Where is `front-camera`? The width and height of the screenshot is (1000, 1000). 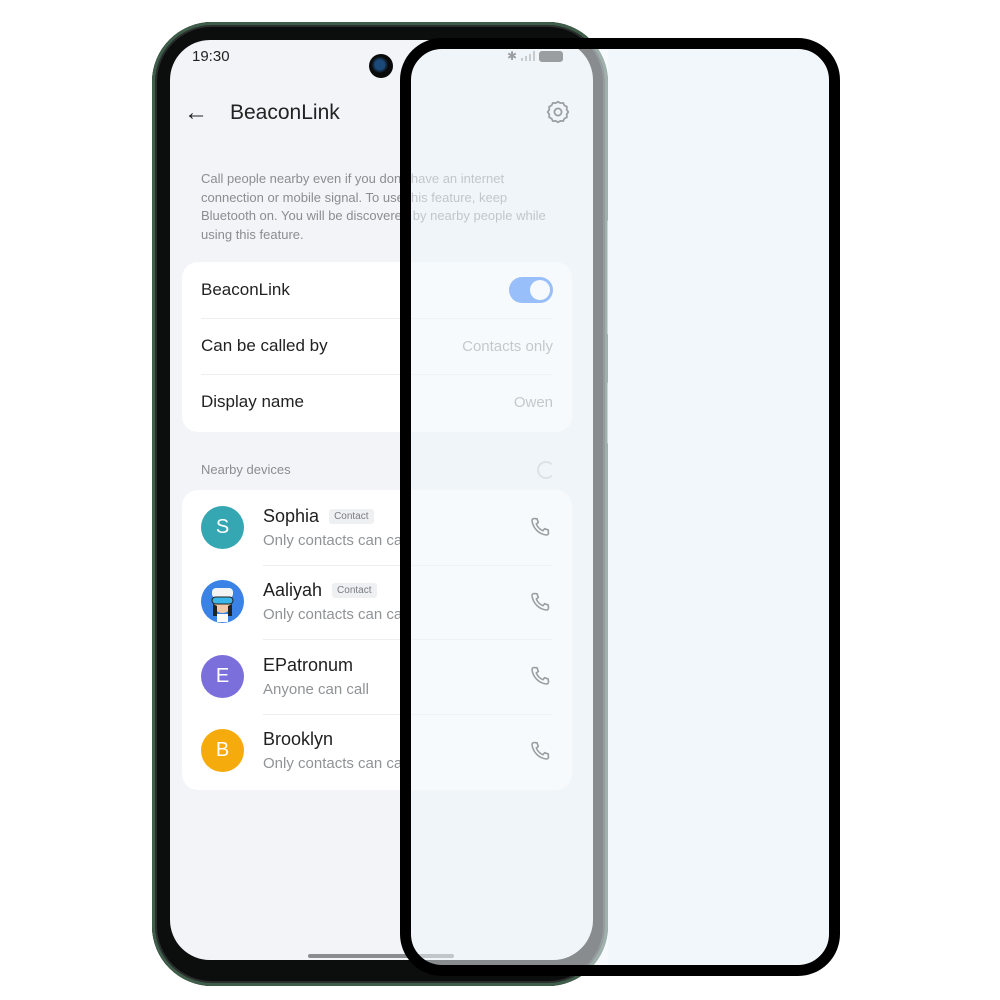 front-camera is located at coordinates (381, 66).